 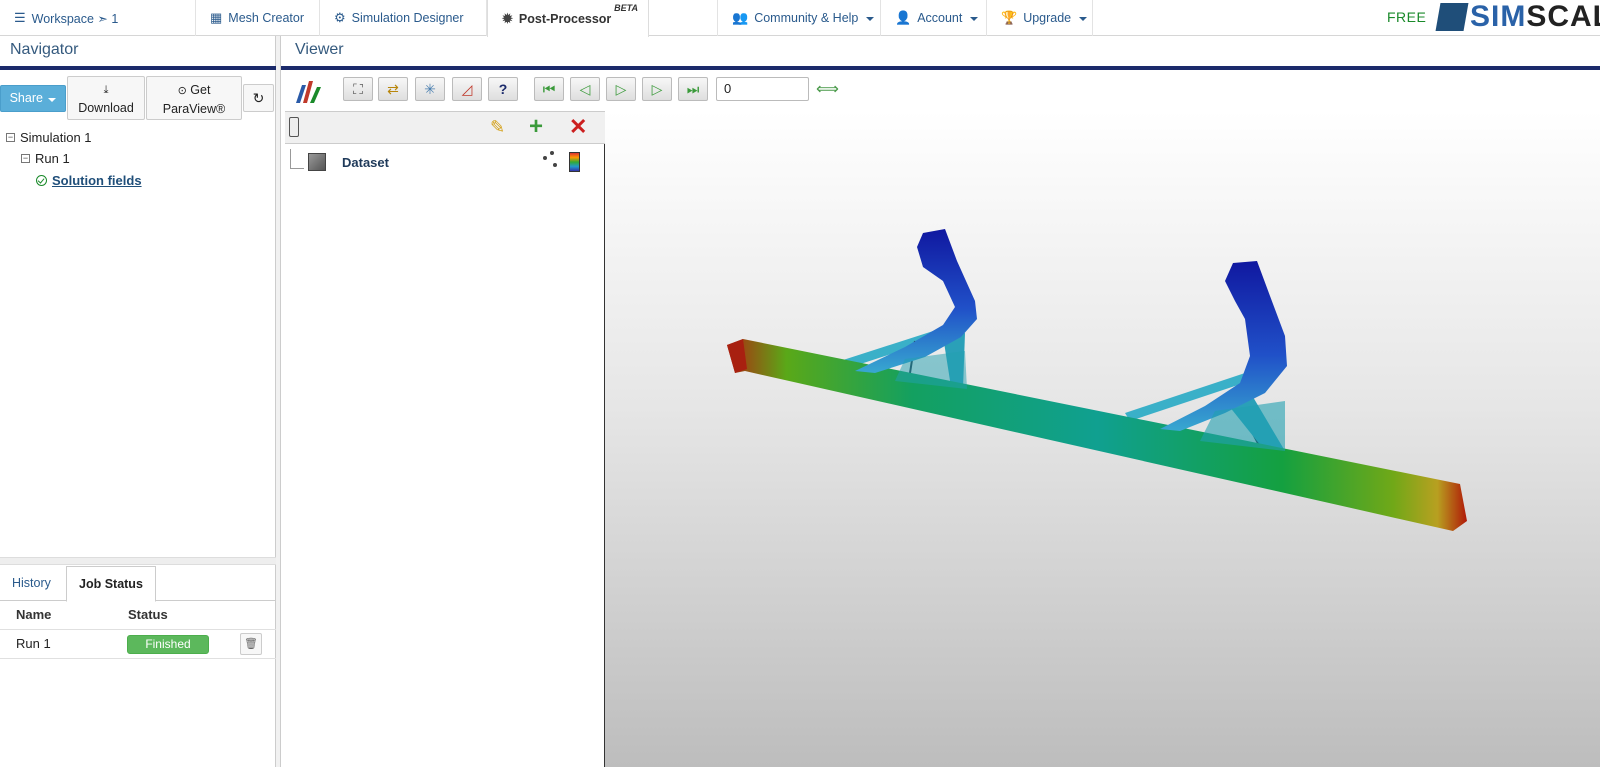 I want to click on download-button: ⤓ Download, so click(x=106, y=98).